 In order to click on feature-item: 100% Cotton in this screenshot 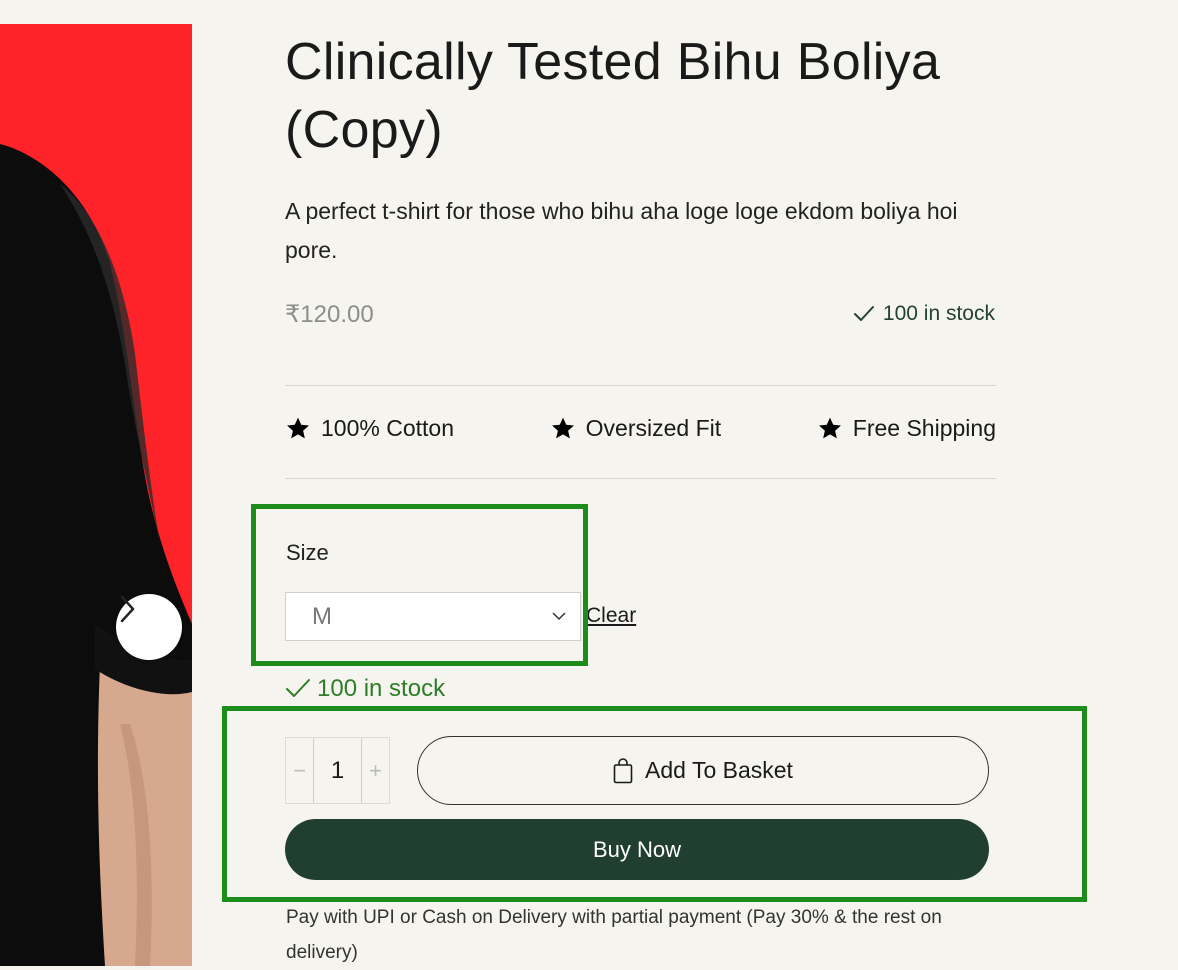, I will do `click(369, 428)`.